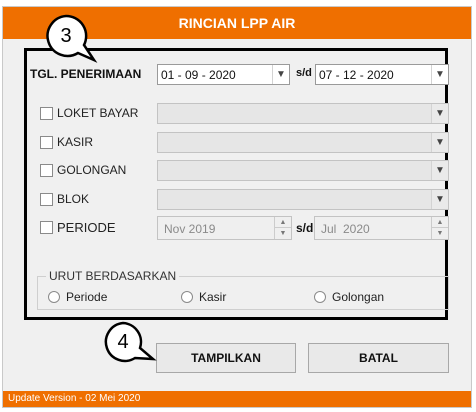  Describe the element at coordinates (130, 342) in the screenshot. I see `callout-4: 4` at that location.